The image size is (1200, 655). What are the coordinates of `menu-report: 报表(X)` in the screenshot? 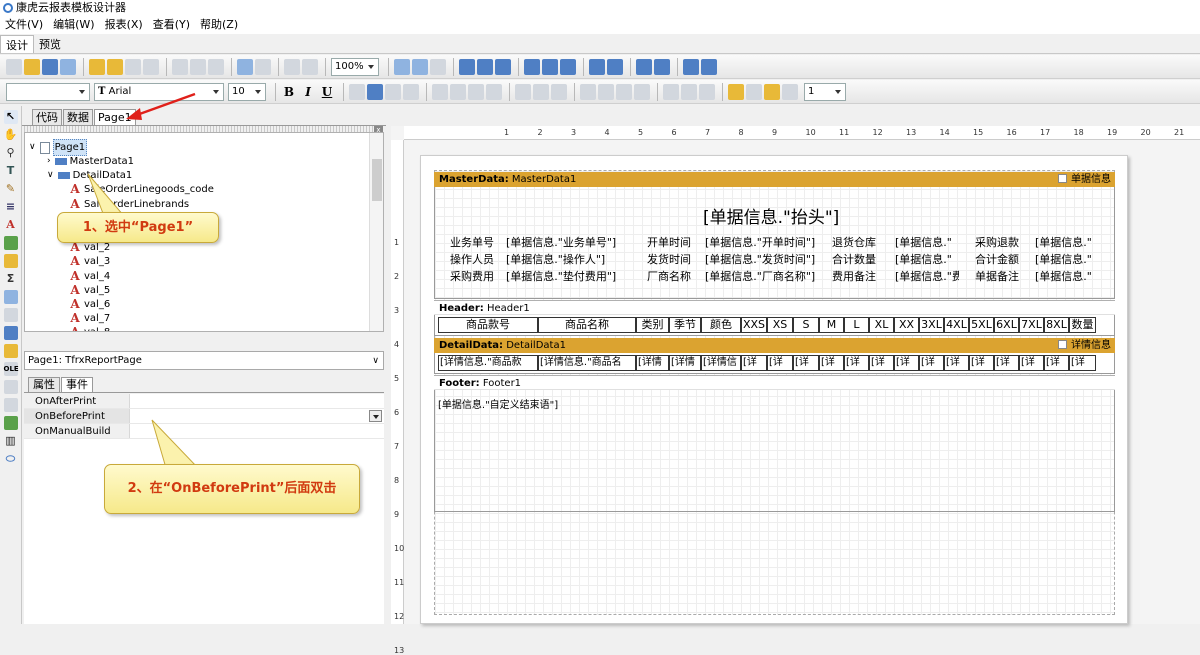 It's located at (124, 25).